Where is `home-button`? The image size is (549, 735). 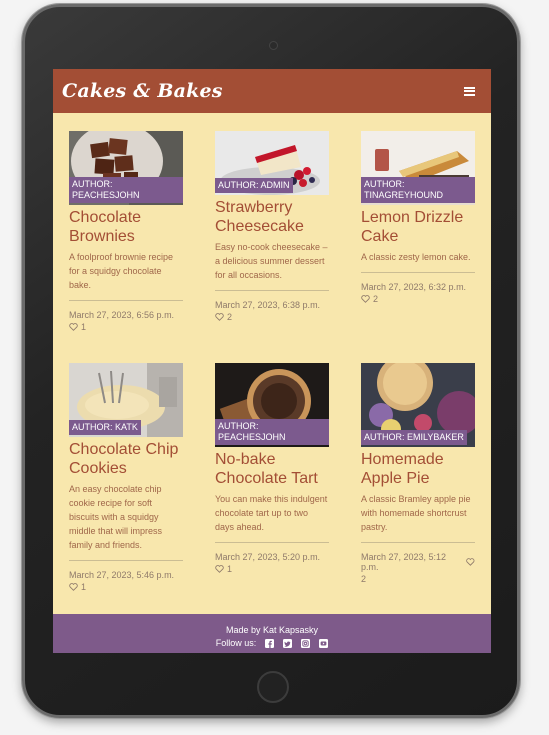
home-button is located at coordinates (273, 687).